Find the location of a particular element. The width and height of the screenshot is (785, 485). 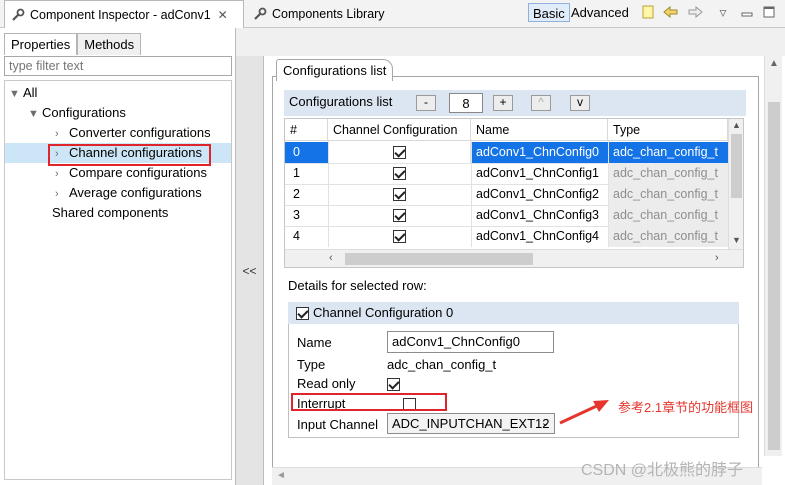

scroll-right-icon: › is located at coordinates (717, 258).